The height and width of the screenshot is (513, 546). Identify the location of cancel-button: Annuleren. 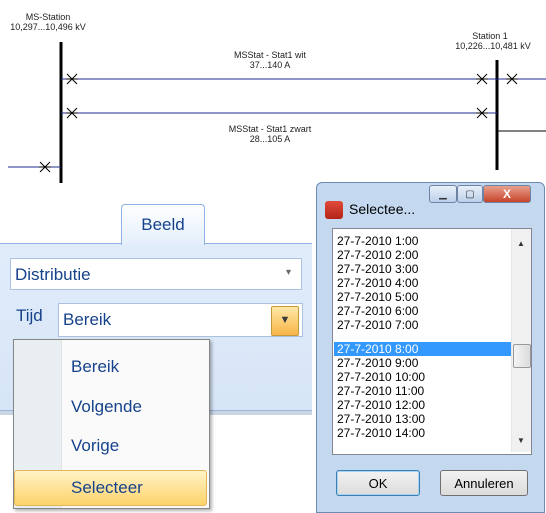
(484, 483).